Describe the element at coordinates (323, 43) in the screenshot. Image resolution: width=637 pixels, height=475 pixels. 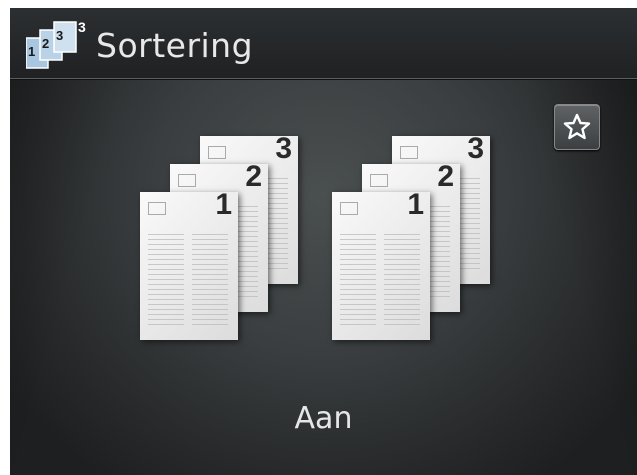
I see `header-bar: 1 2 3 3 Sortering` at that location.